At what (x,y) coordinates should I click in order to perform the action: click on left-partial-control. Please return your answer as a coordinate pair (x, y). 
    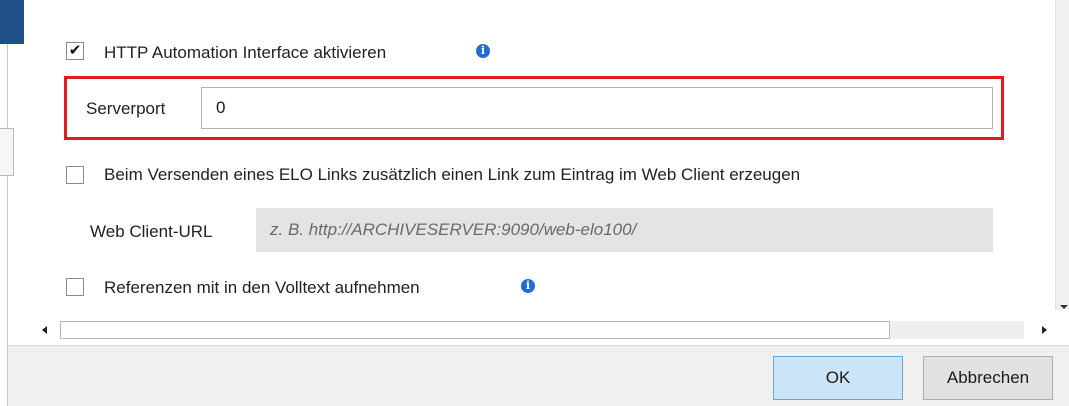
    Looking at the image, I should click on (7, 152).